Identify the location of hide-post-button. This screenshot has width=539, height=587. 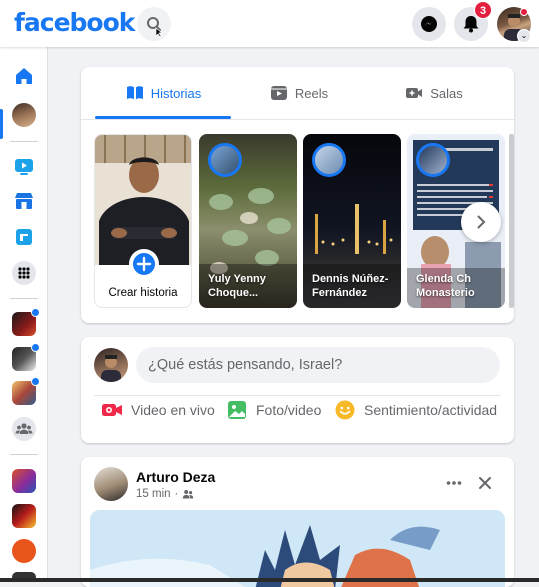
(485, 483).